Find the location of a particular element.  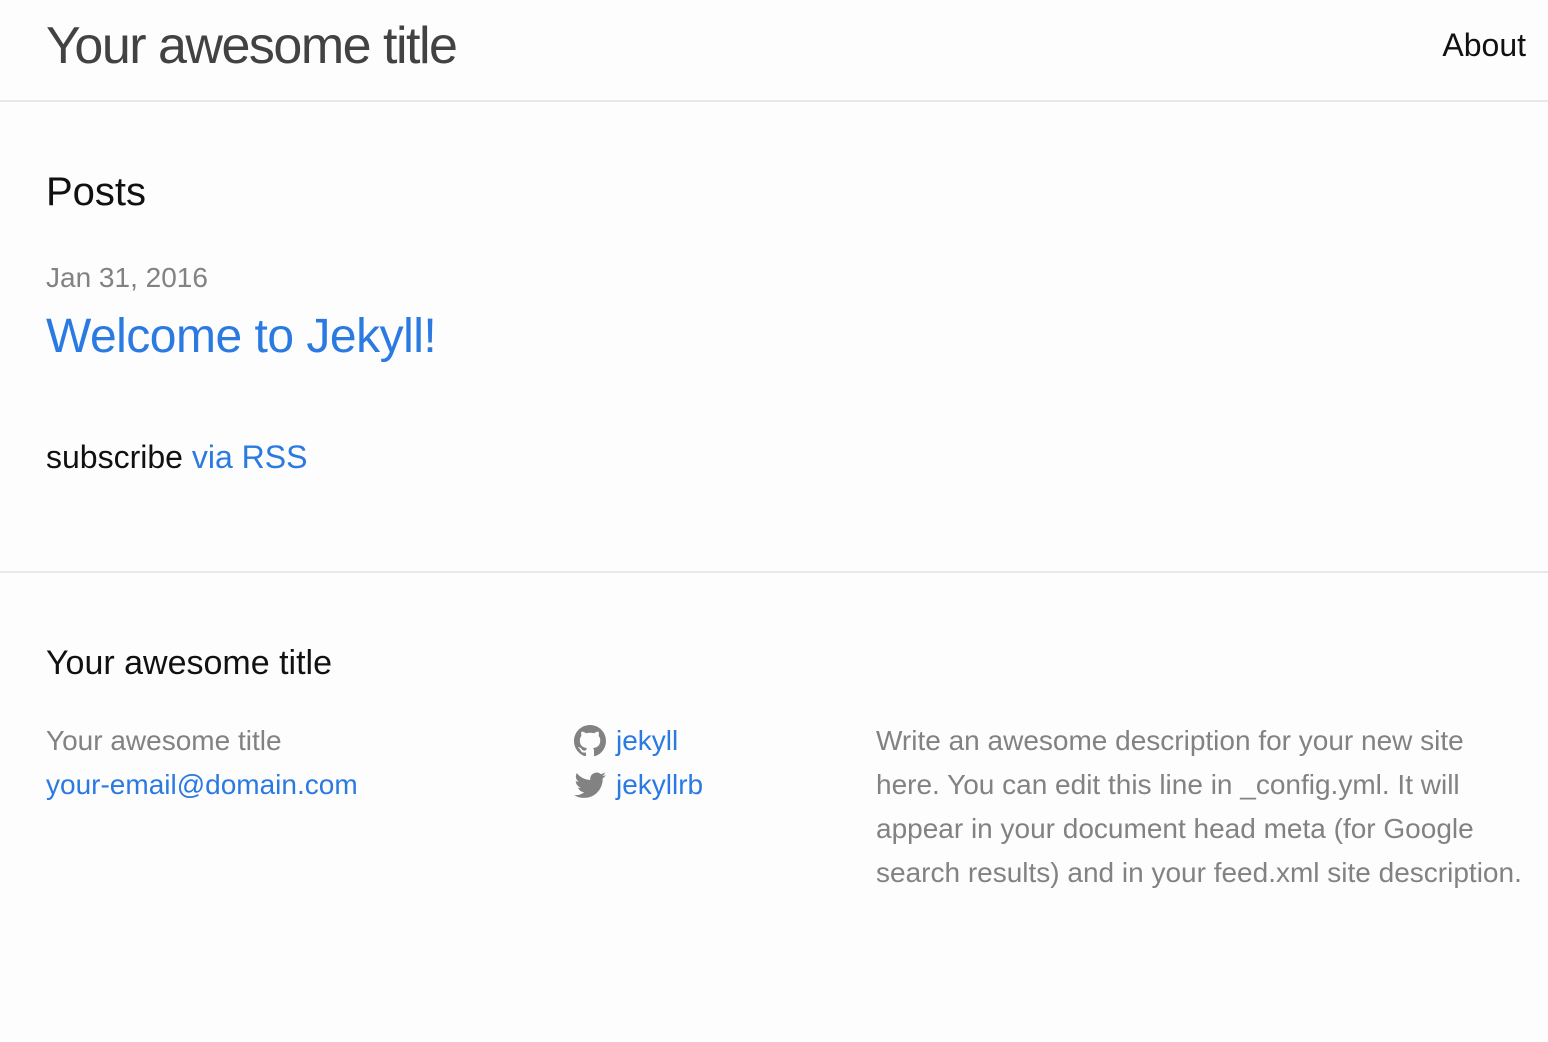

github-row: jekyll is located at coordinates (714, 741).